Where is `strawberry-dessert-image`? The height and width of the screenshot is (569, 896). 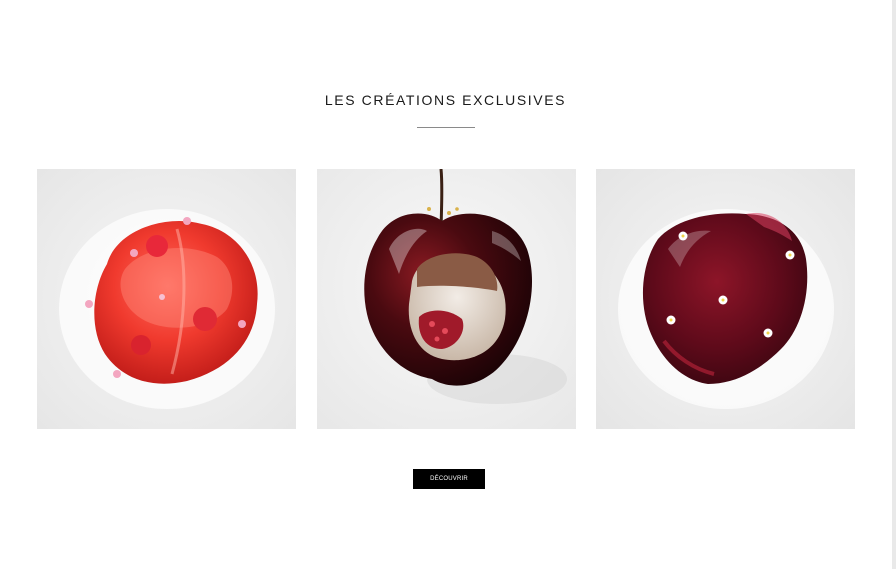 strawberry-dessert-image is located at coordinates (166, 299).